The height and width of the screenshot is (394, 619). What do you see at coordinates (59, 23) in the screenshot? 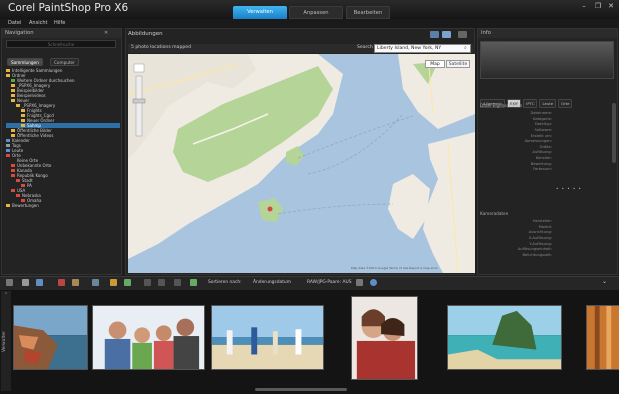
I see `menu-help: Hilfe` at bounding box center [59, 23].